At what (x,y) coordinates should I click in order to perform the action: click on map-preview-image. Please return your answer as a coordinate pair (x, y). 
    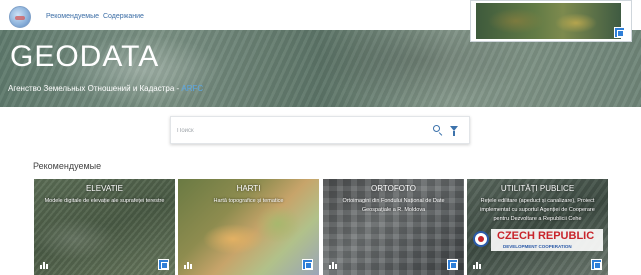
    Looking at the image, I should click on (548, 21).